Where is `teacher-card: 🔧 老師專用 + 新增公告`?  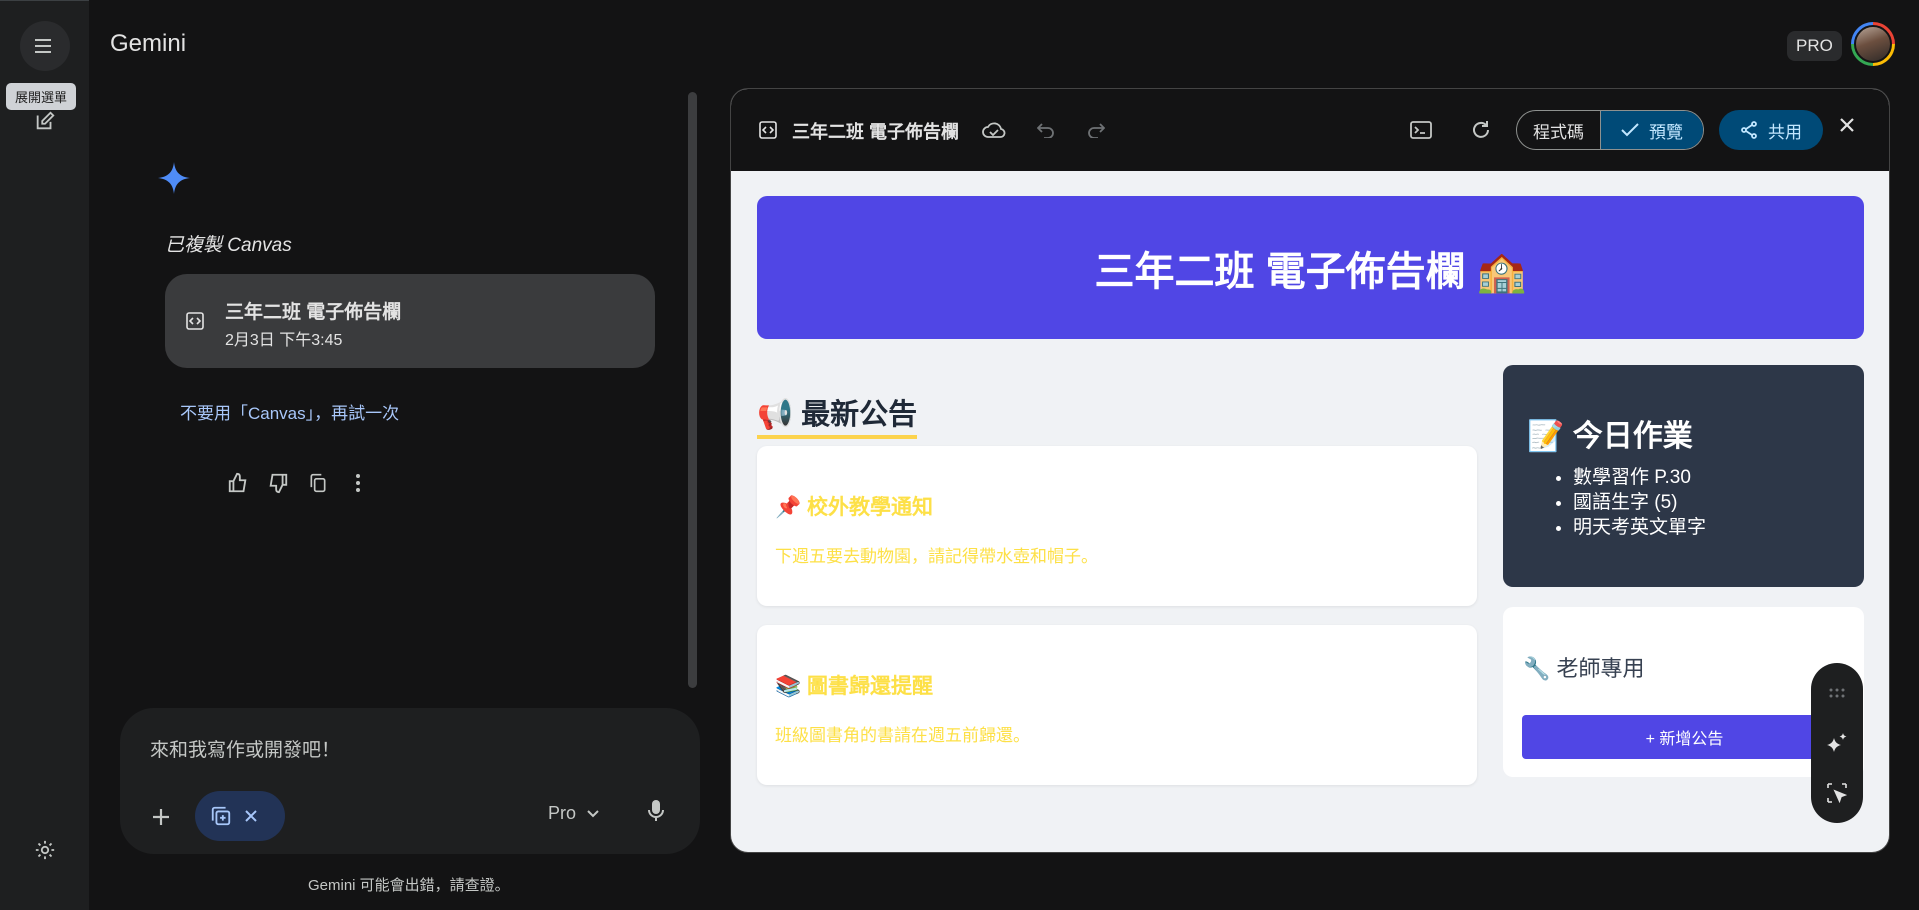
teacher-card: 🔧 老師專用 + 新增公告 is located at coordinates (1683, 692).